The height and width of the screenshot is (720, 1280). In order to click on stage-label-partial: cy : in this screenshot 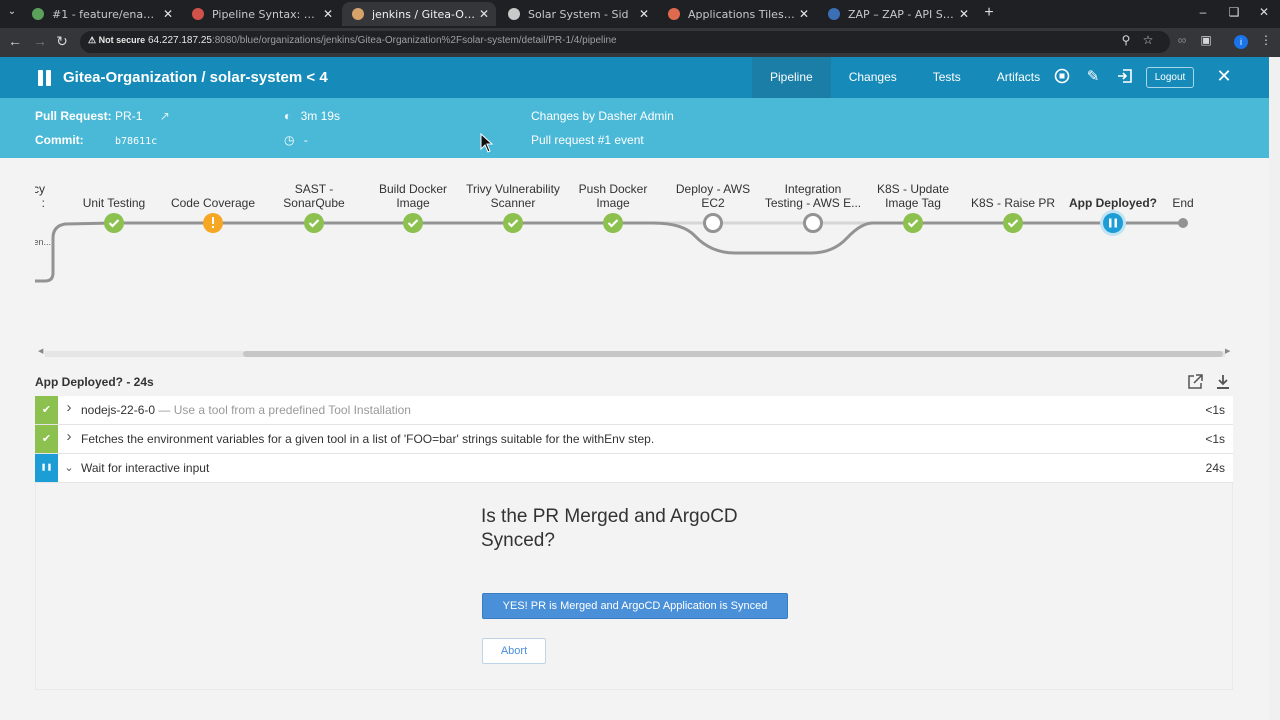, I will do `click(40, 196)`.